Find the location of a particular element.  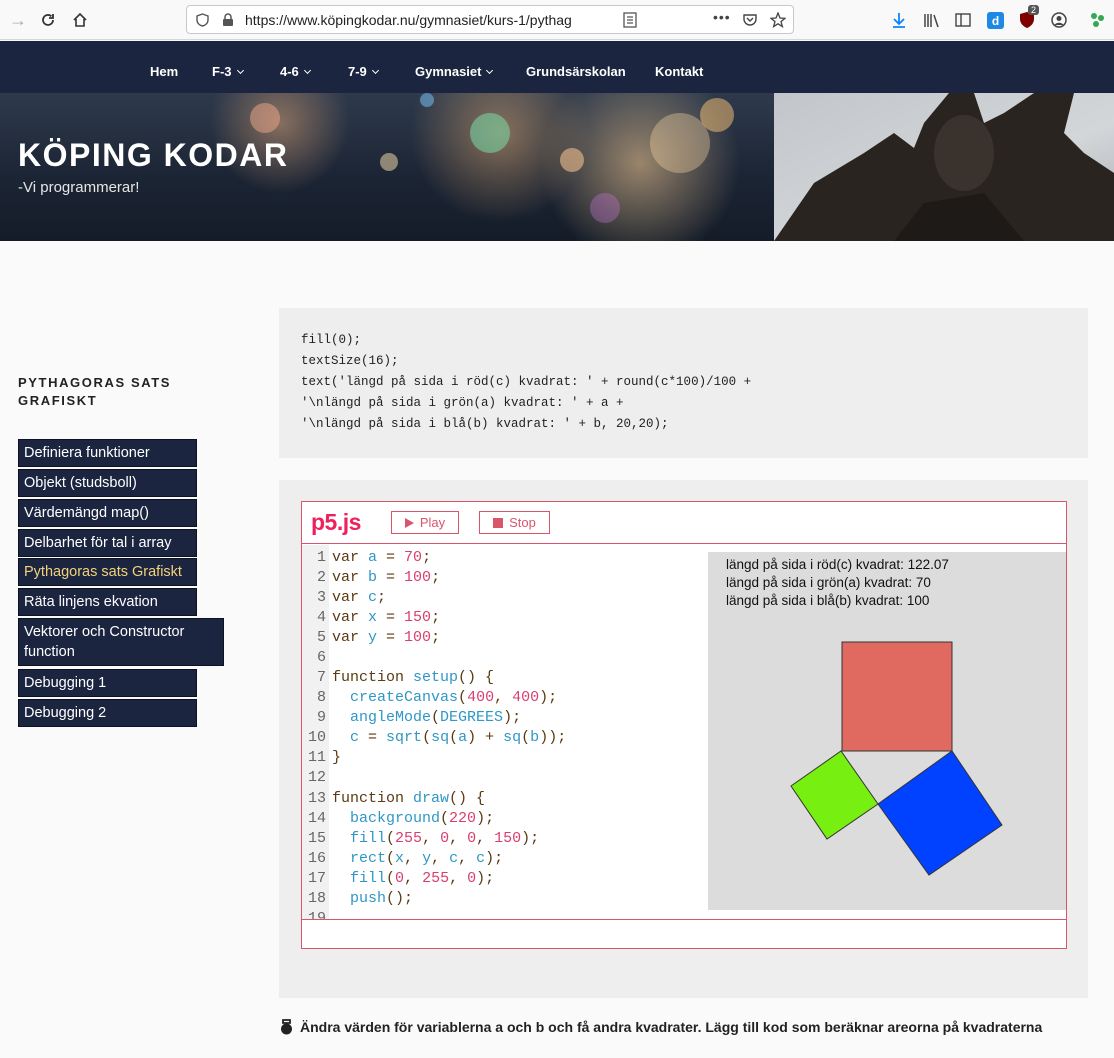

line-number: 4 is located at coordinates (321, 617).